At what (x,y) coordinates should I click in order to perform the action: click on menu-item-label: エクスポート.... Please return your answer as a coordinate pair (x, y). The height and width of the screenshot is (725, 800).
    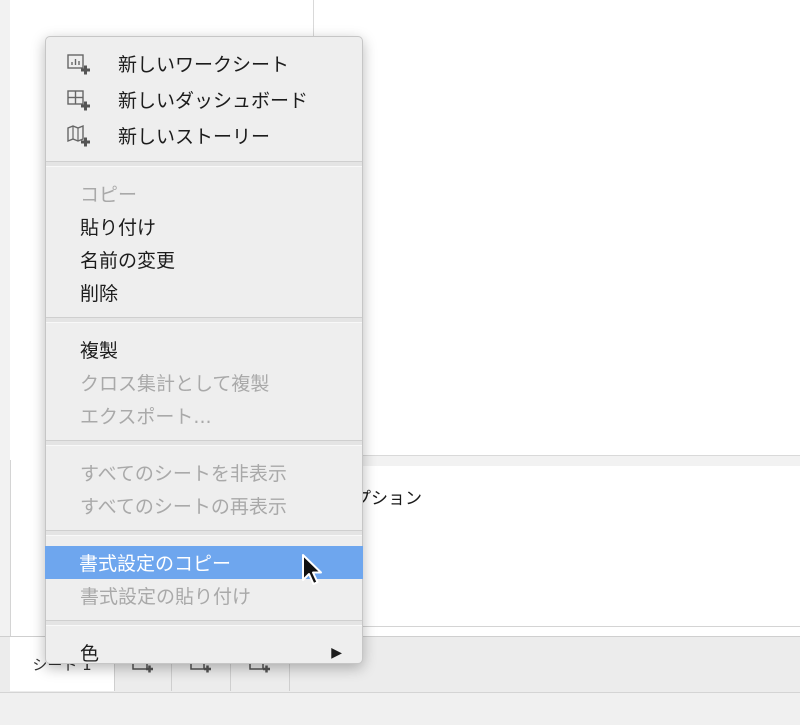
    Looking at the image, I should click on (146, 417).